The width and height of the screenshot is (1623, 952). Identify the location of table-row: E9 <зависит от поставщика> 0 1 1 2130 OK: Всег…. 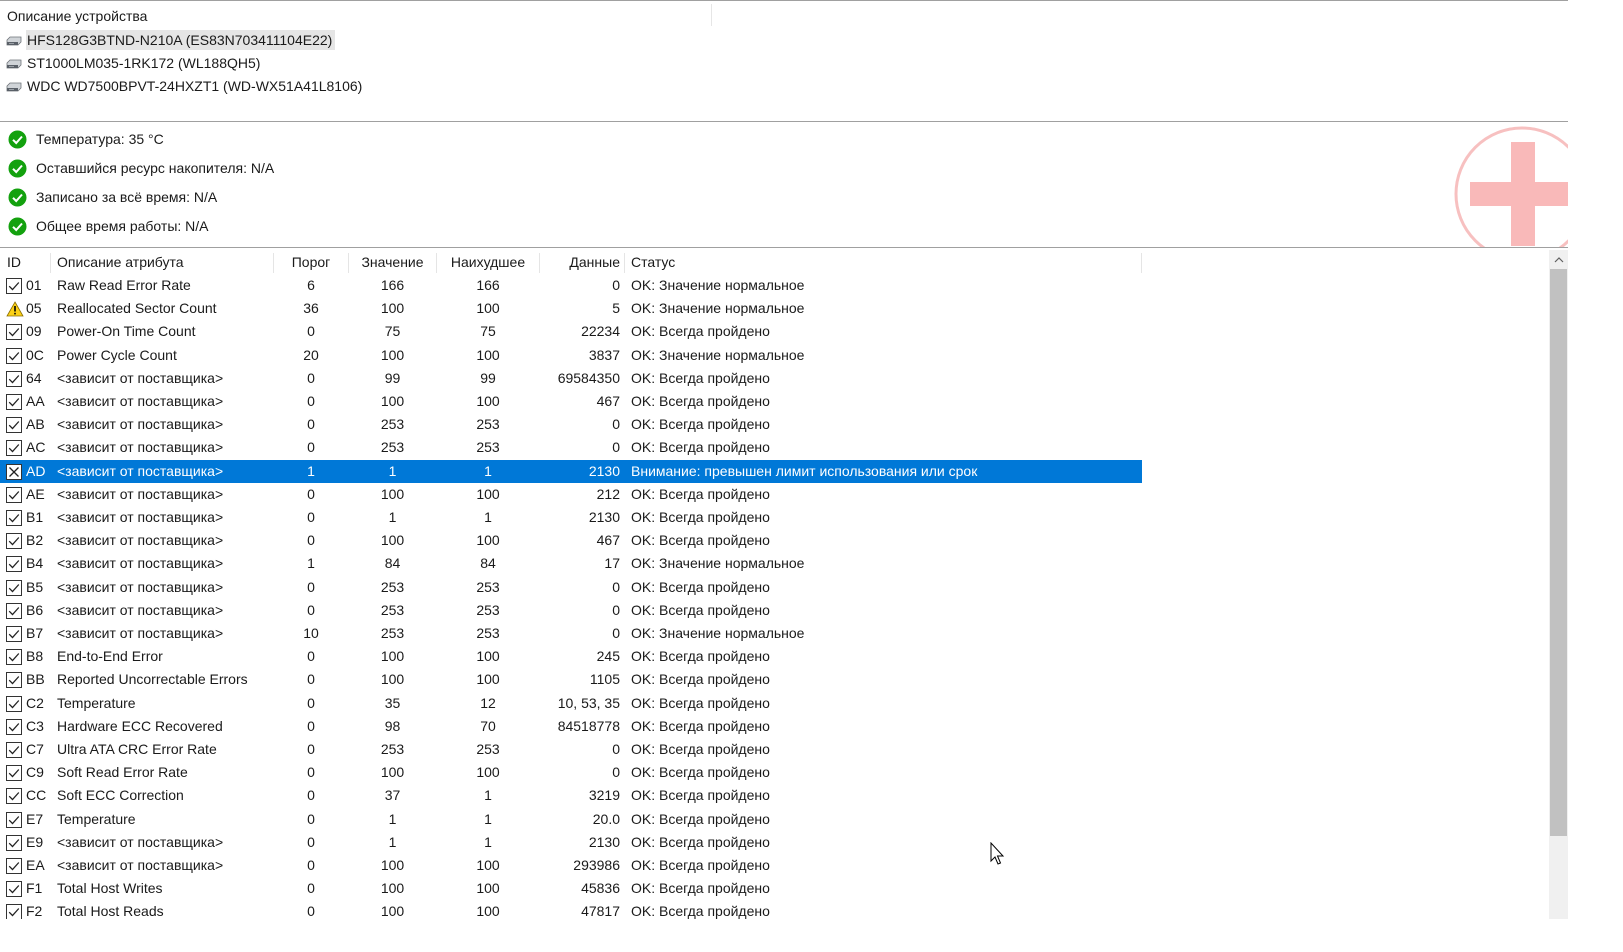
(571, 842).